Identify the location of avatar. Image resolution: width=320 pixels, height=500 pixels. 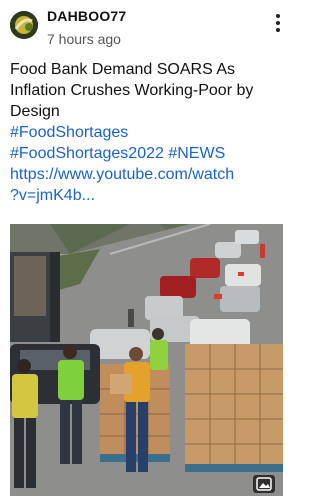
(24, 25).